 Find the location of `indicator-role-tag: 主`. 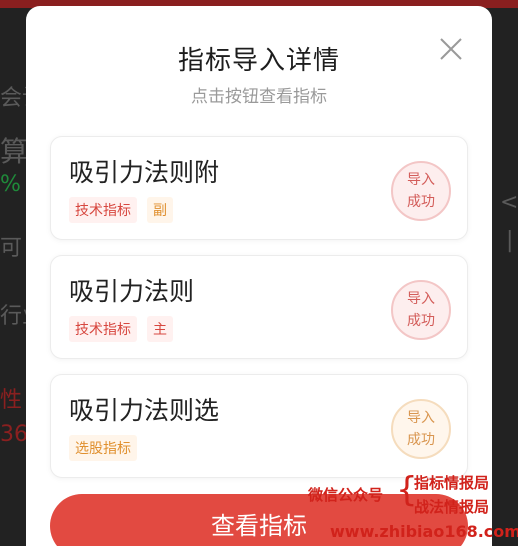

indicator-role-tag: 主 is located at coordinates (160, 329).